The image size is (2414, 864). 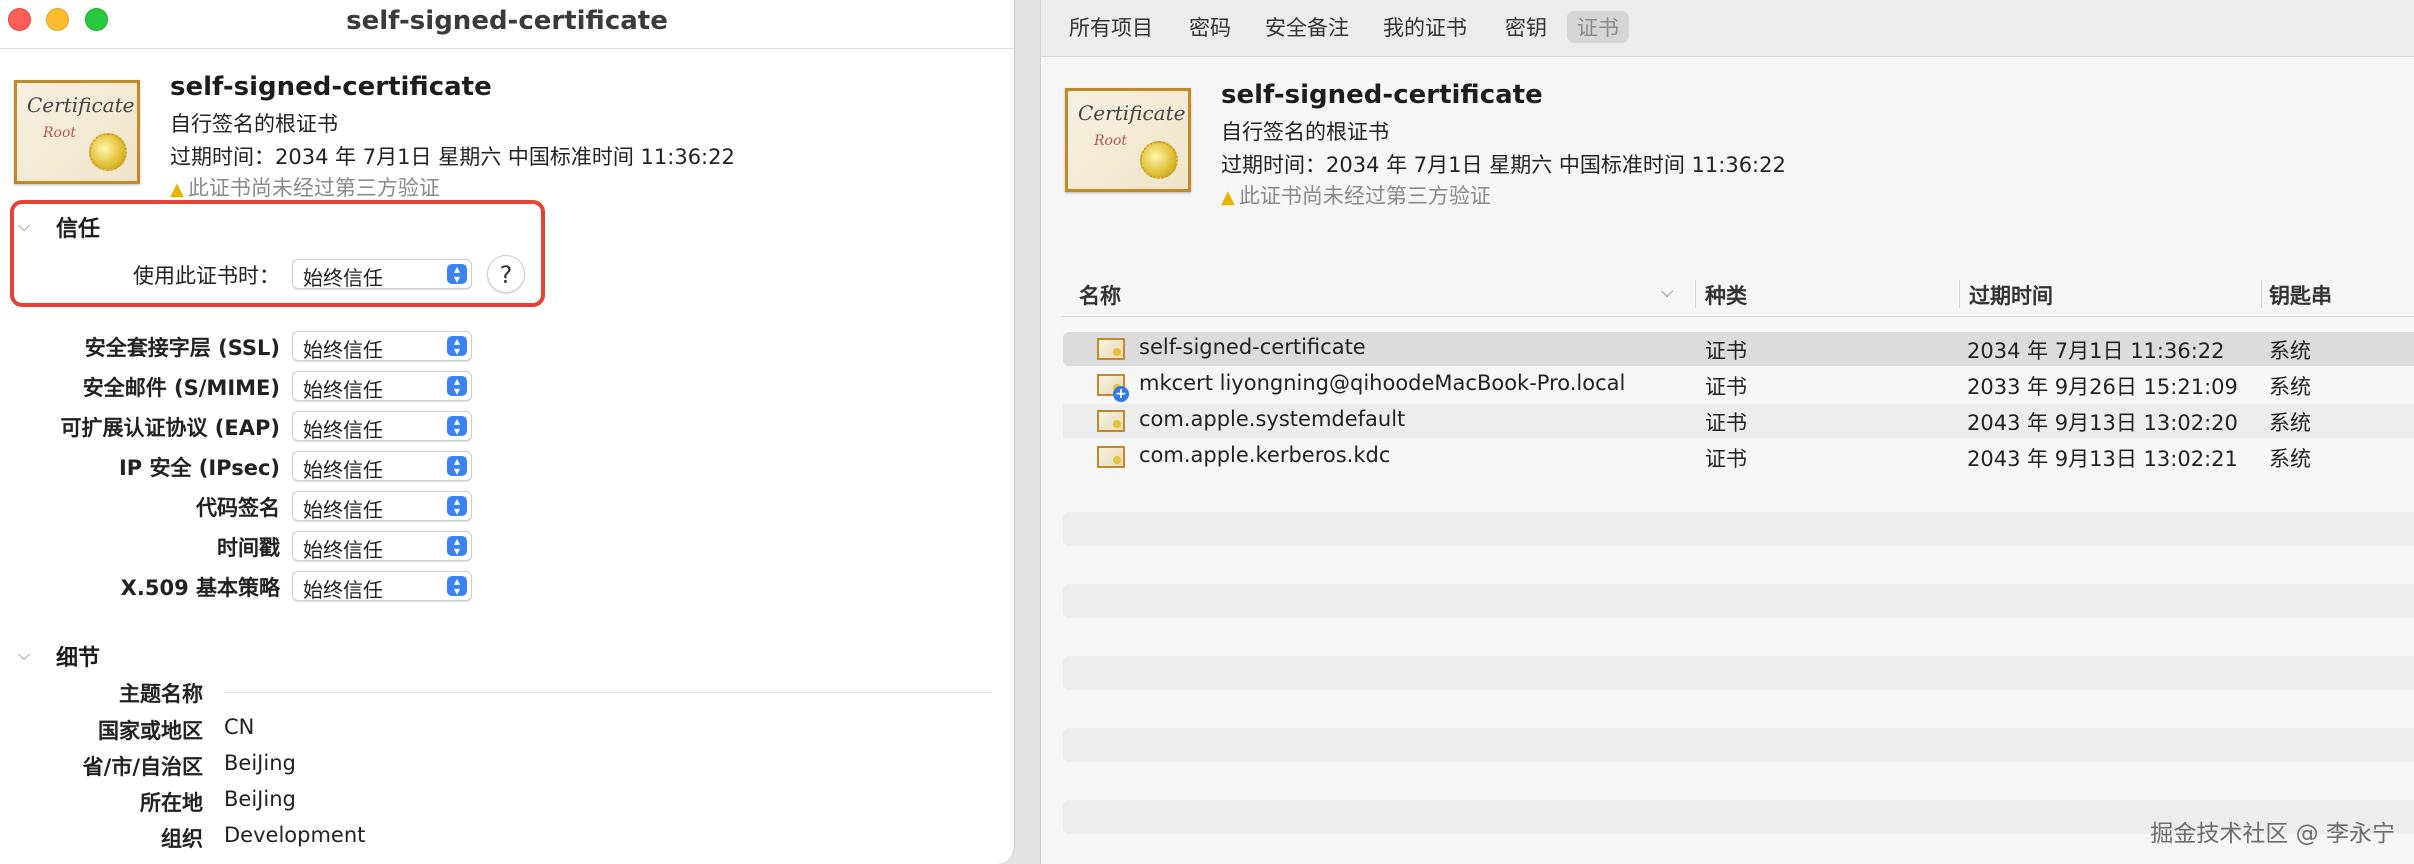 I want to click on details-disclosure-chevron-icon: ⌵, so click(x=24, y=655).